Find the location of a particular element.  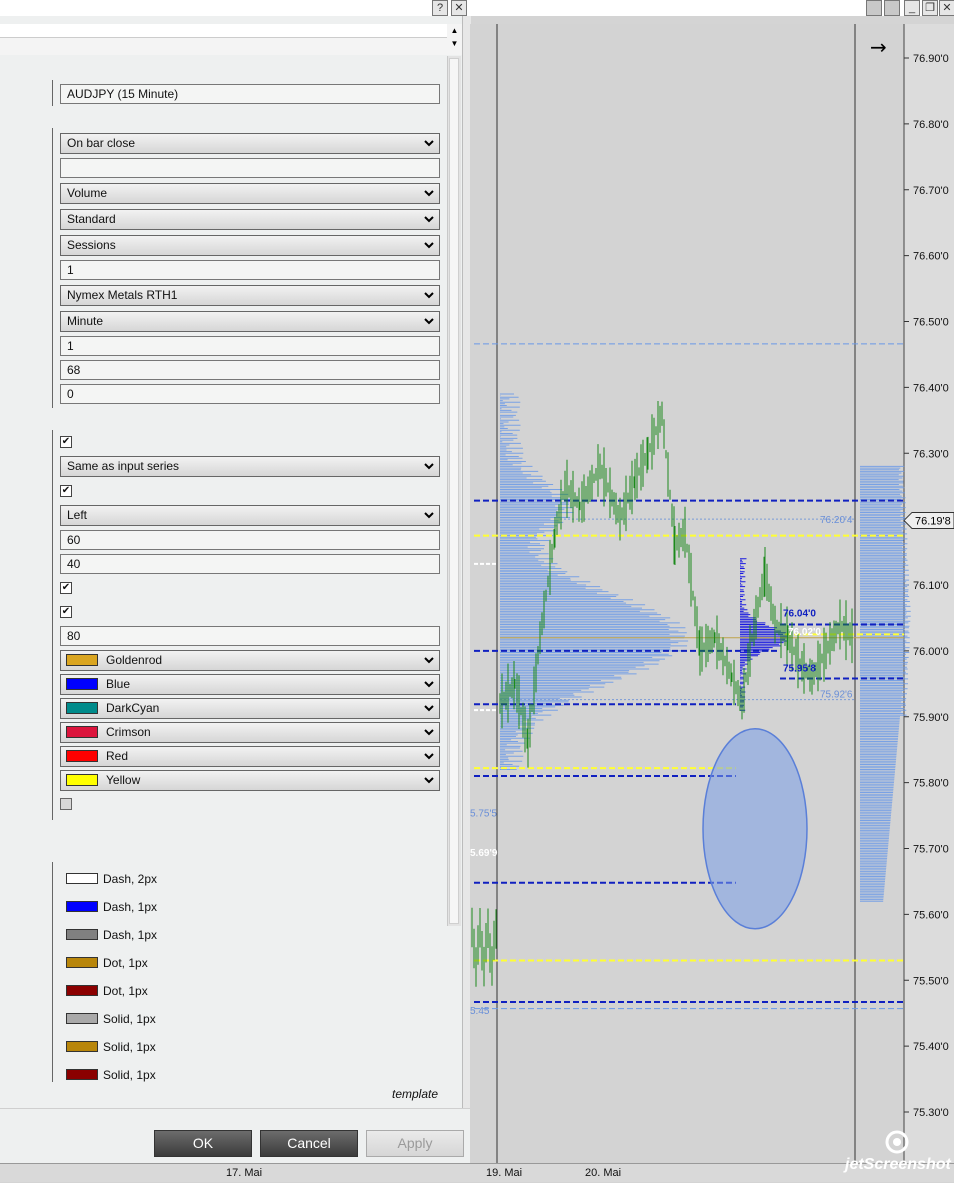

period-value: Sessions is located at coordinates (91, 245).